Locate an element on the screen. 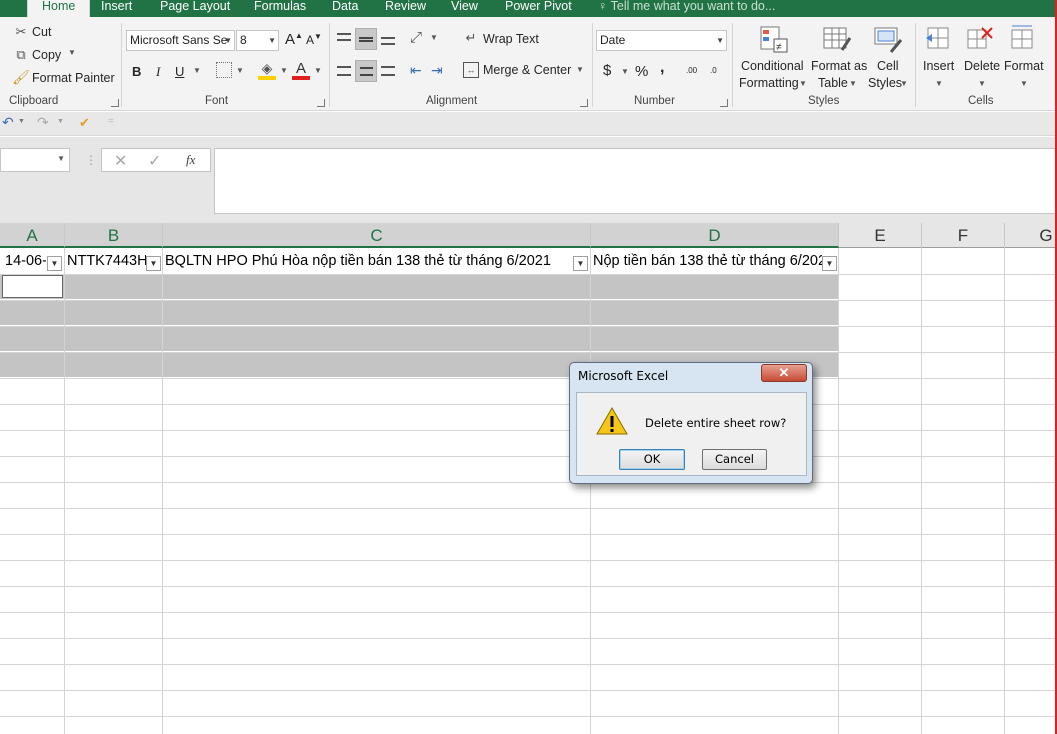 The image size is (1057, 734). name-box: ▼ is located at coordinates (35, 160).